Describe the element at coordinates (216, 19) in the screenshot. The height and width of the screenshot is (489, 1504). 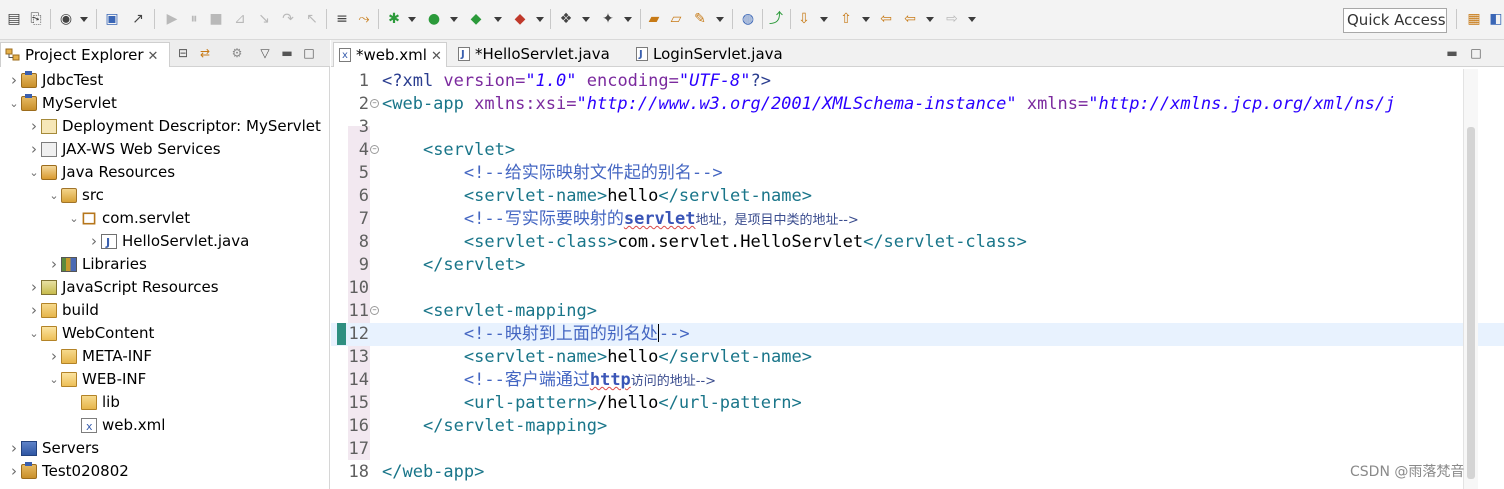
I see `terminate-icon: ■` at that location.